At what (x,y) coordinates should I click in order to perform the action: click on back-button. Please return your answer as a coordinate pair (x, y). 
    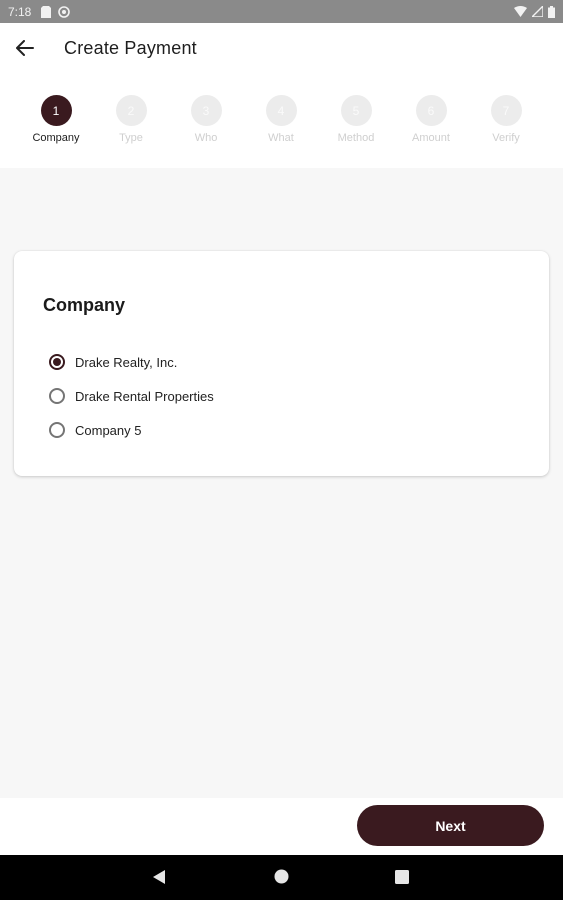
    Looking at the image, I should click on (25, 48).